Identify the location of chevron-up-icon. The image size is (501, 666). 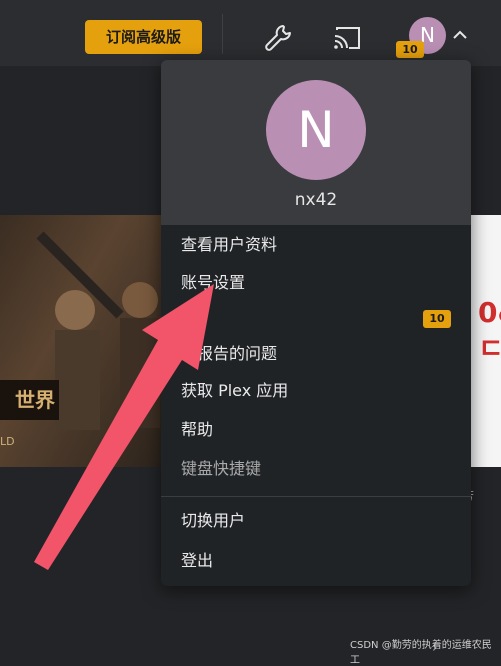
(460, 35).